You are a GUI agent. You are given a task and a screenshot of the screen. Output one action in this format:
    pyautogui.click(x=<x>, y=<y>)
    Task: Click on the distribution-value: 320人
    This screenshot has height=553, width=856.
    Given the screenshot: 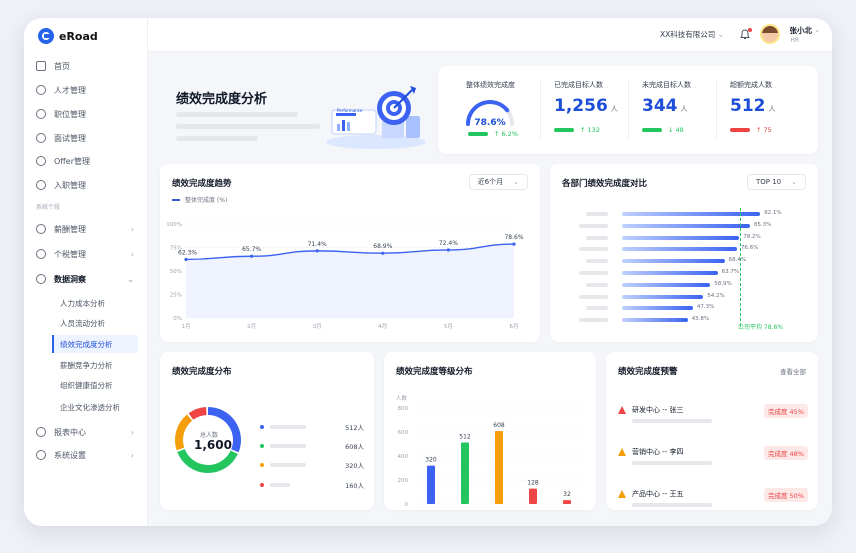 What is the action you would take?
    pyautogui.click(x=354, y=466)
    